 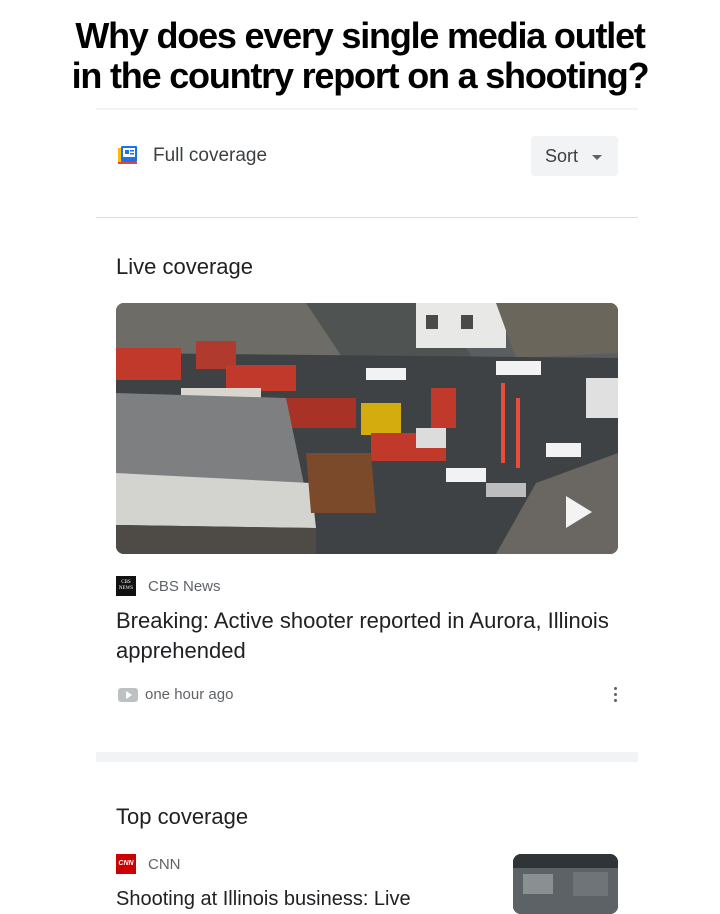 What do you see at coordinates (597, 157) in the screenshot?
I see `caret-down-icon` at bounding box center [597, 157].